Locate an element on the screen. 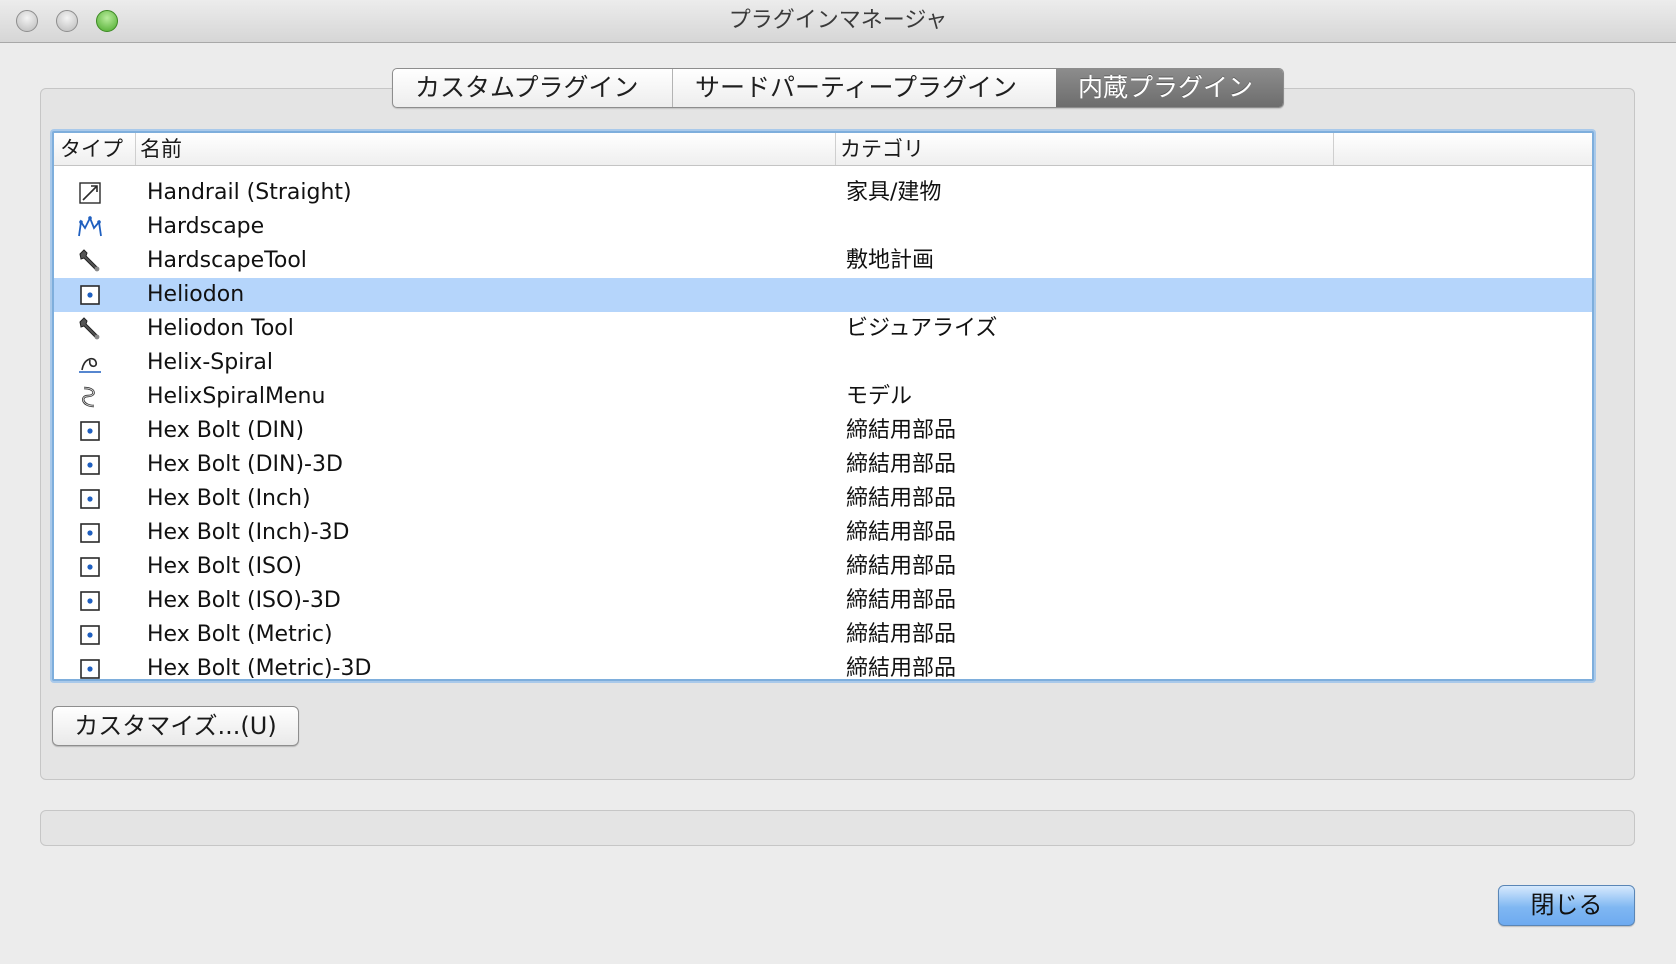 This screenshot has width=1676, height=964. window-title: プラグインマネージャ is located at coordinates (838, 20).